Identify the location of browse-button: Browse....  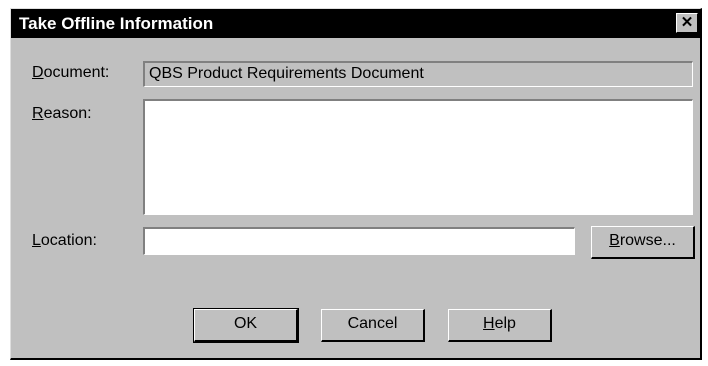
(643, 242).